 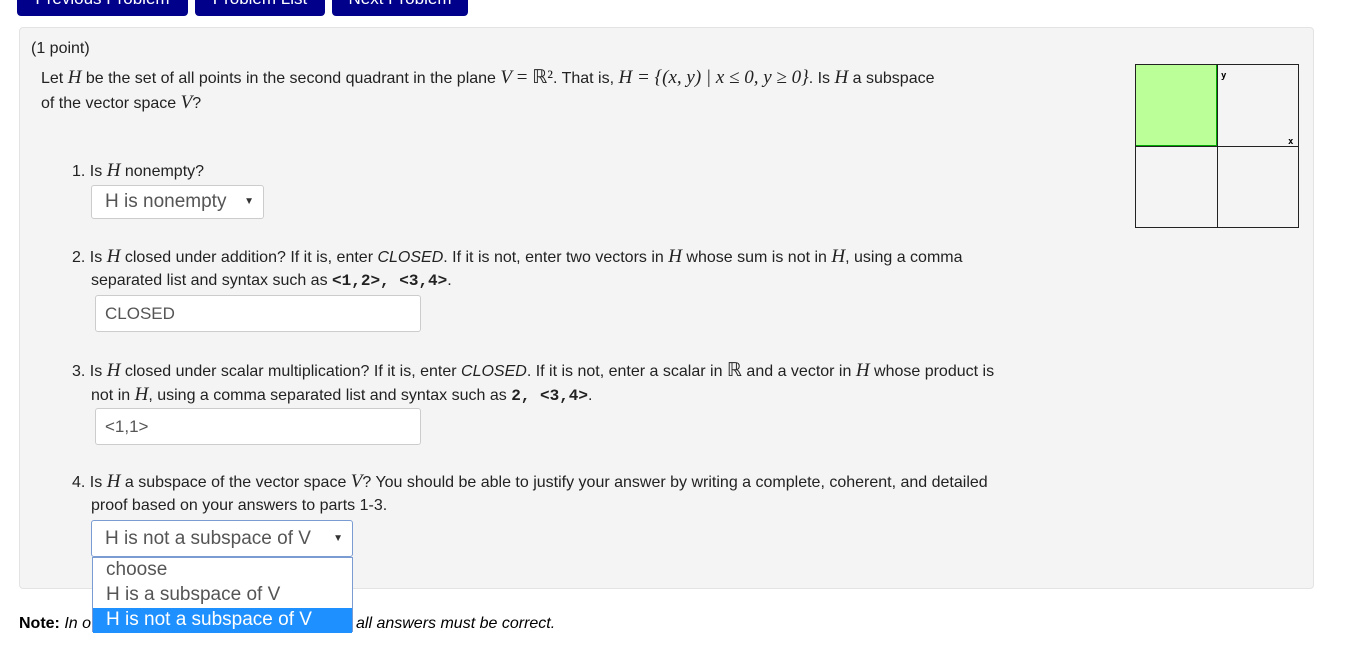 What do you see at coordinates (891, 78) in the screenshot?
I see `text: a subspace` at bounding box center [891, 78].